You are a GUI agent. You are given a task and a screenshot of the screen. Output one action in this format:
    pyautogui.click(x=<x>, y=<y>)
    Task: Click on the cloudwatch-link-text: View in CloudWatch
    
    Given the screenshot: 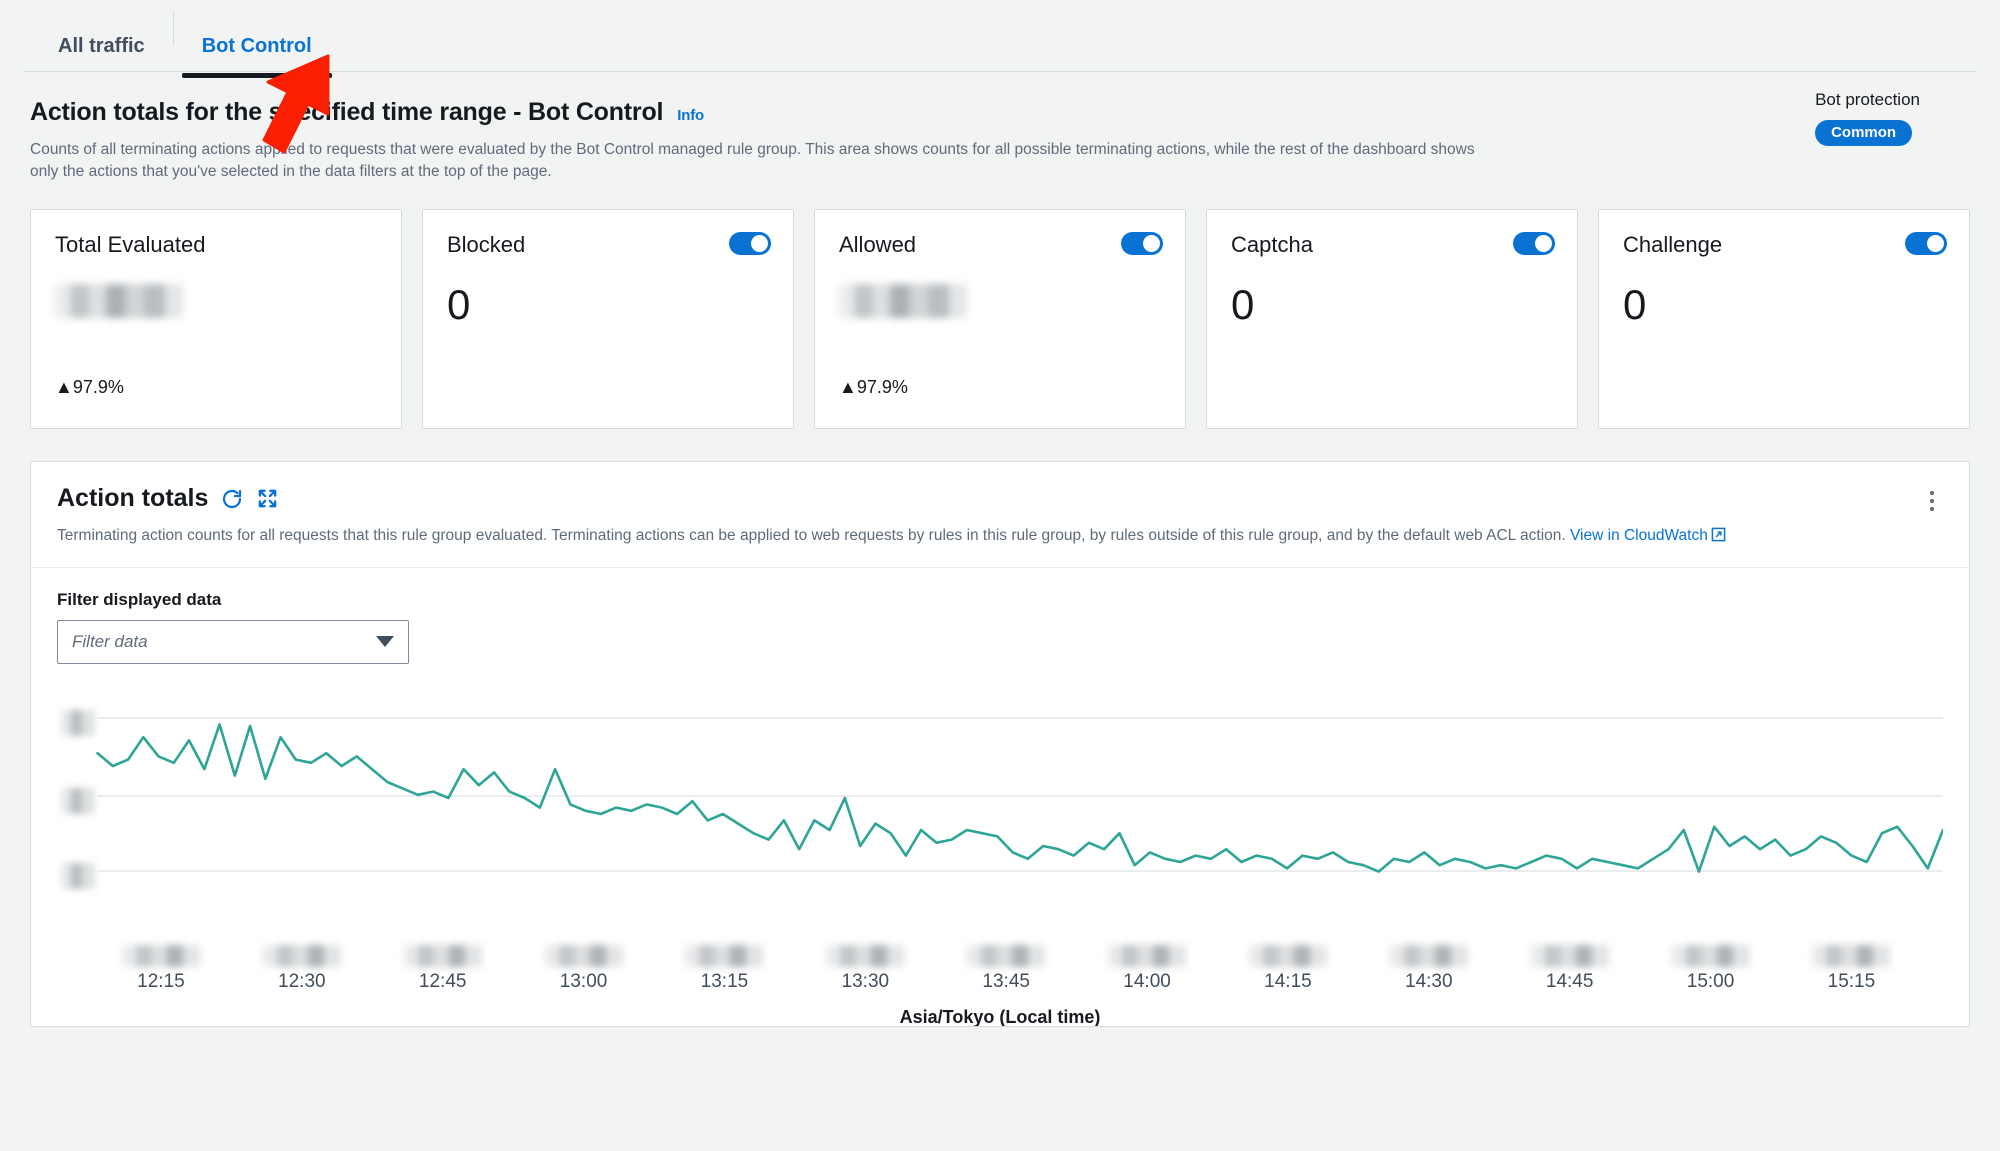 What is the action you would take?
    pyautogui.click(x=1639, y=535)
    